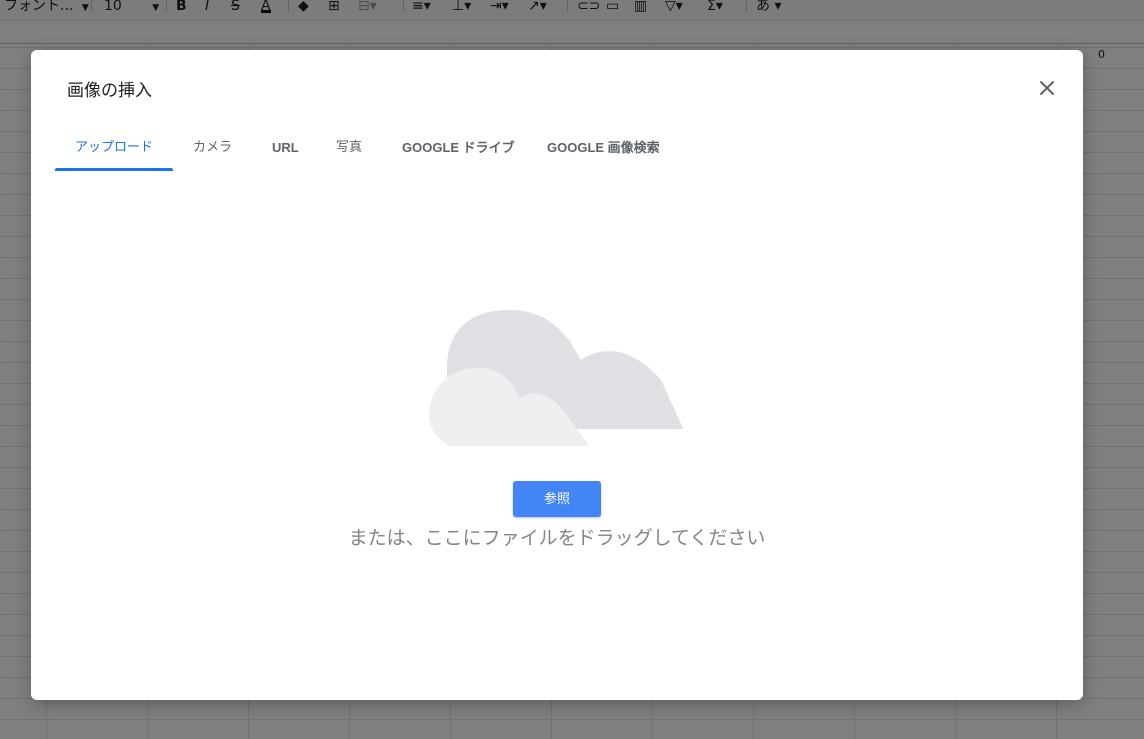  What do you see at coordinates (109, 91) in the screenshot?
I see `dialog-title: 画像の挿入` at bounding box center [109, 91].